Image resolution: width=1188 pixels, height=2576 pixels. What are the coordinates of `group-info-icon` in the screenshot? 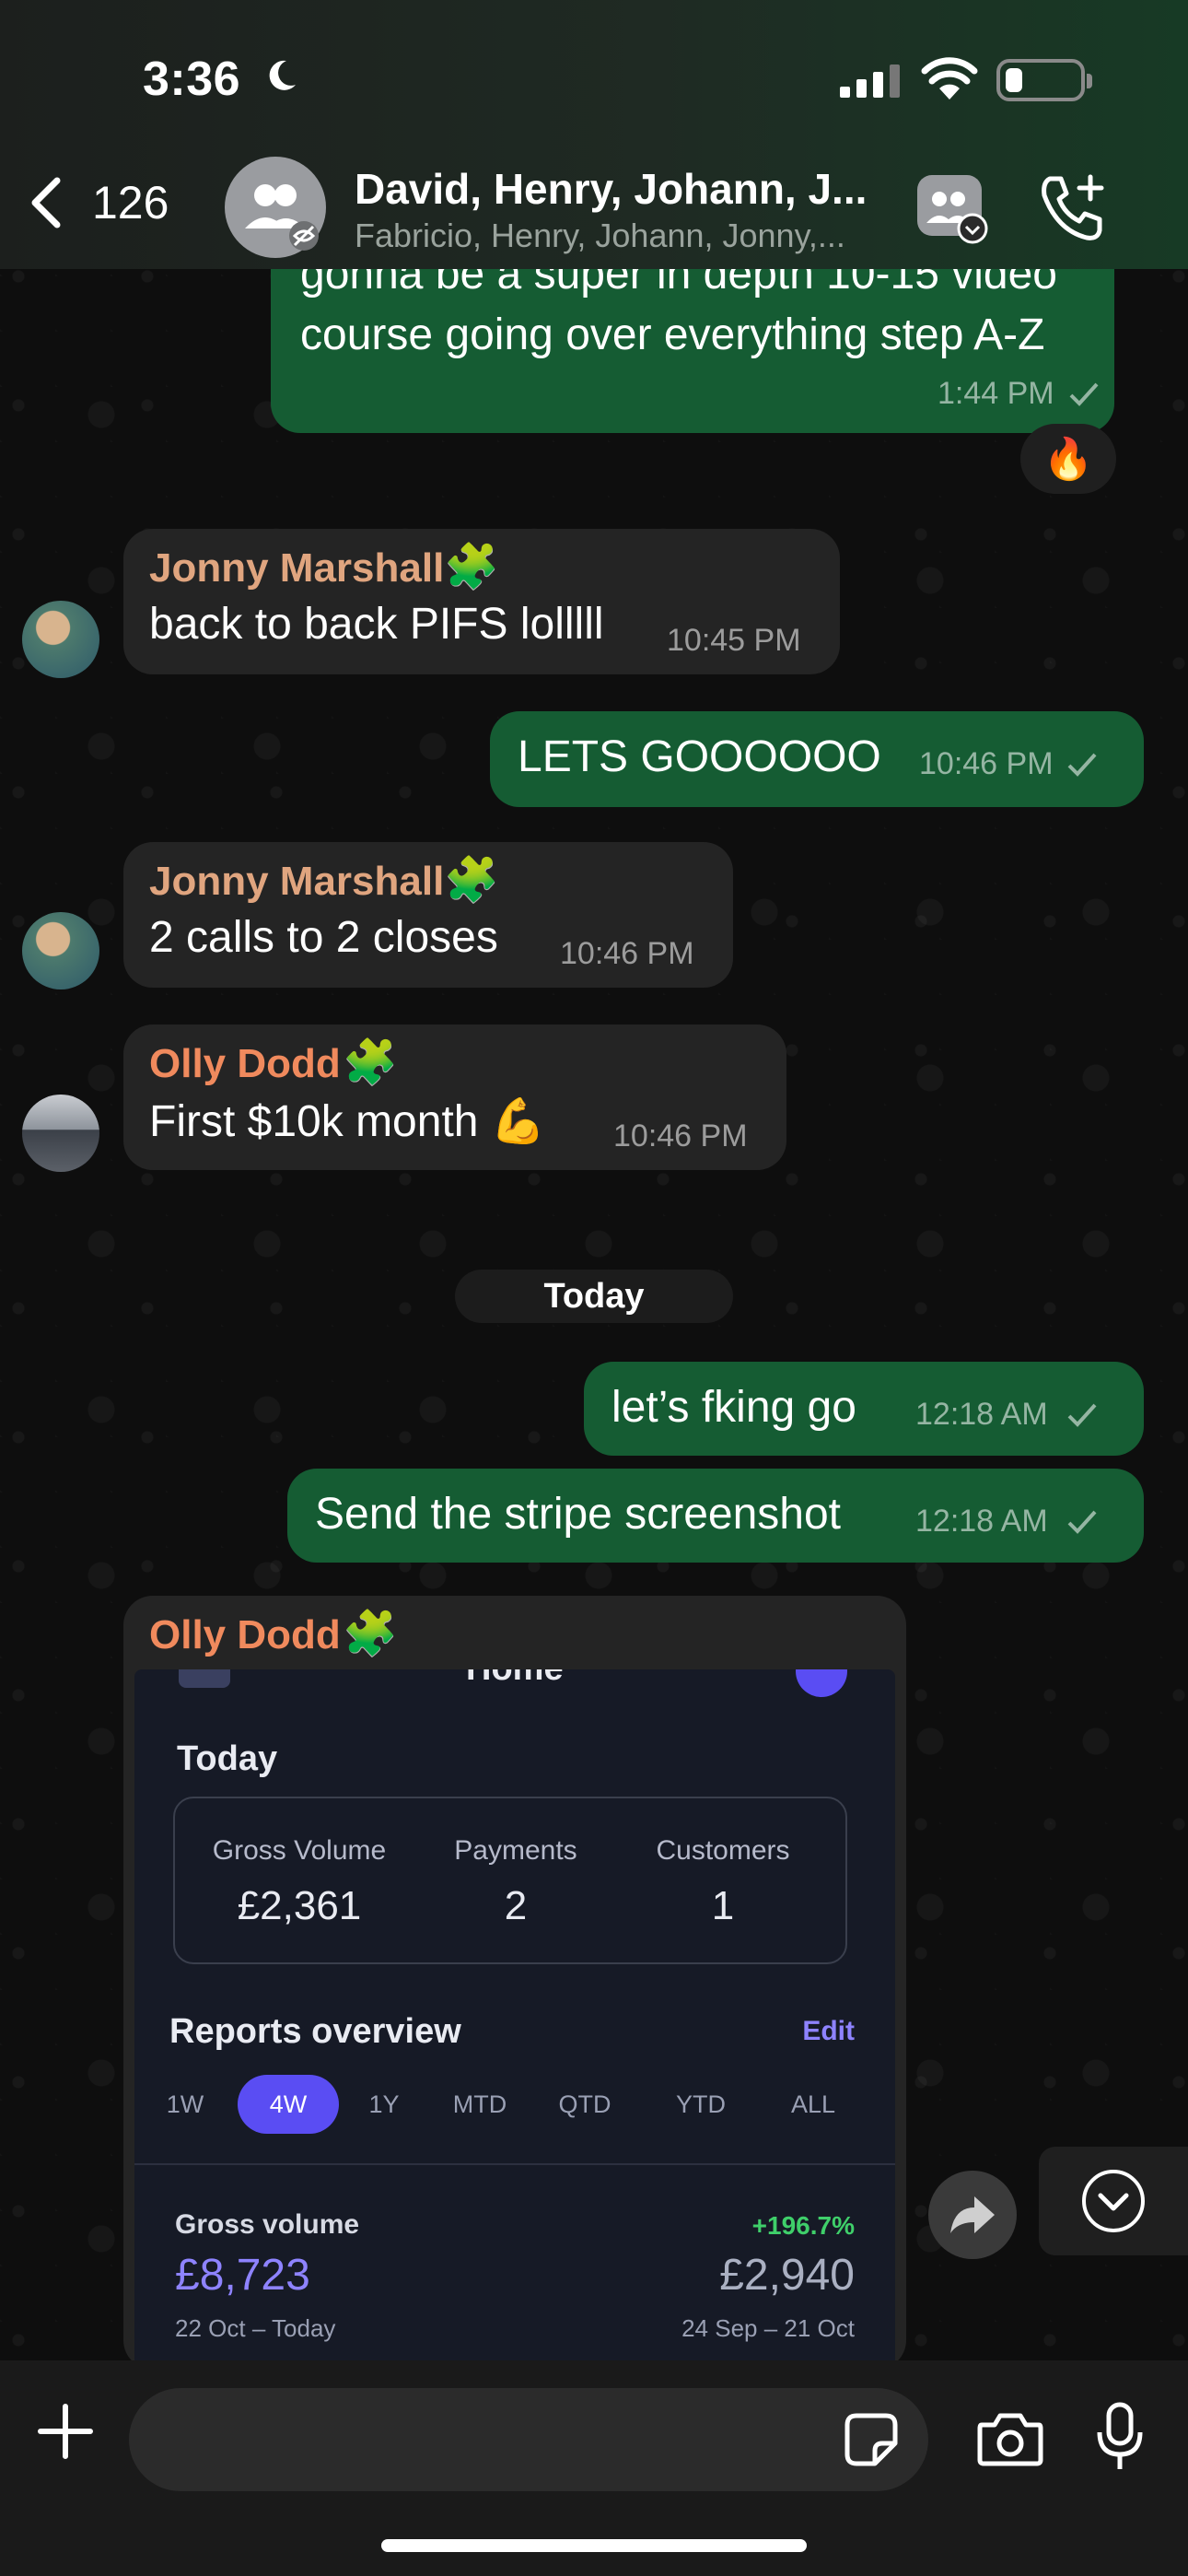 It's located at (952, 208).